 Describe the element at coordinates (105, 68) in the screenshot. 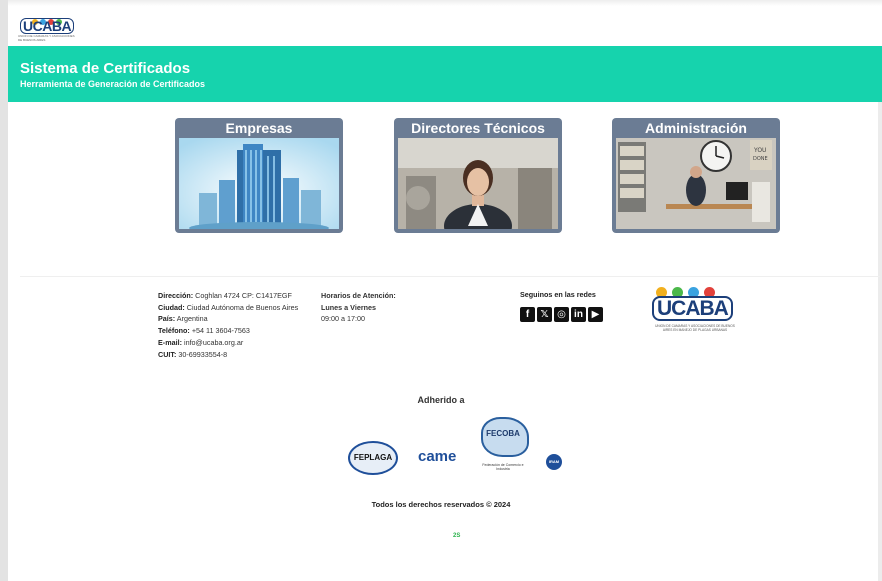

I see `page-title: Sistema de Certificados` at that location.